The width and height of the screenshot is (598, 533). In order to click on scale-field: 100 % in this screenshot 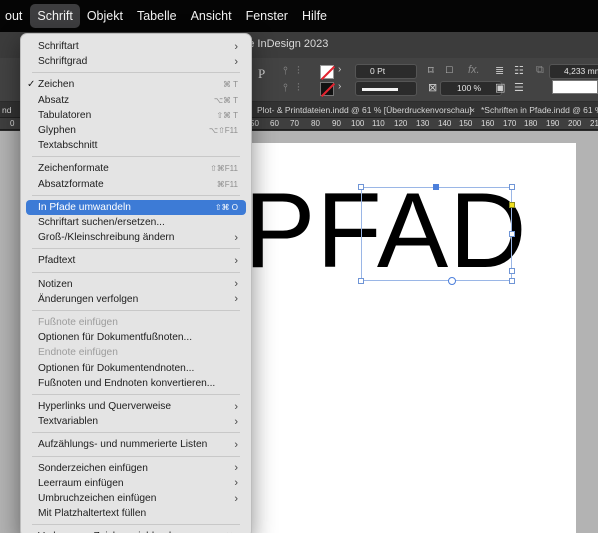, I will do `click(471, 88)`.